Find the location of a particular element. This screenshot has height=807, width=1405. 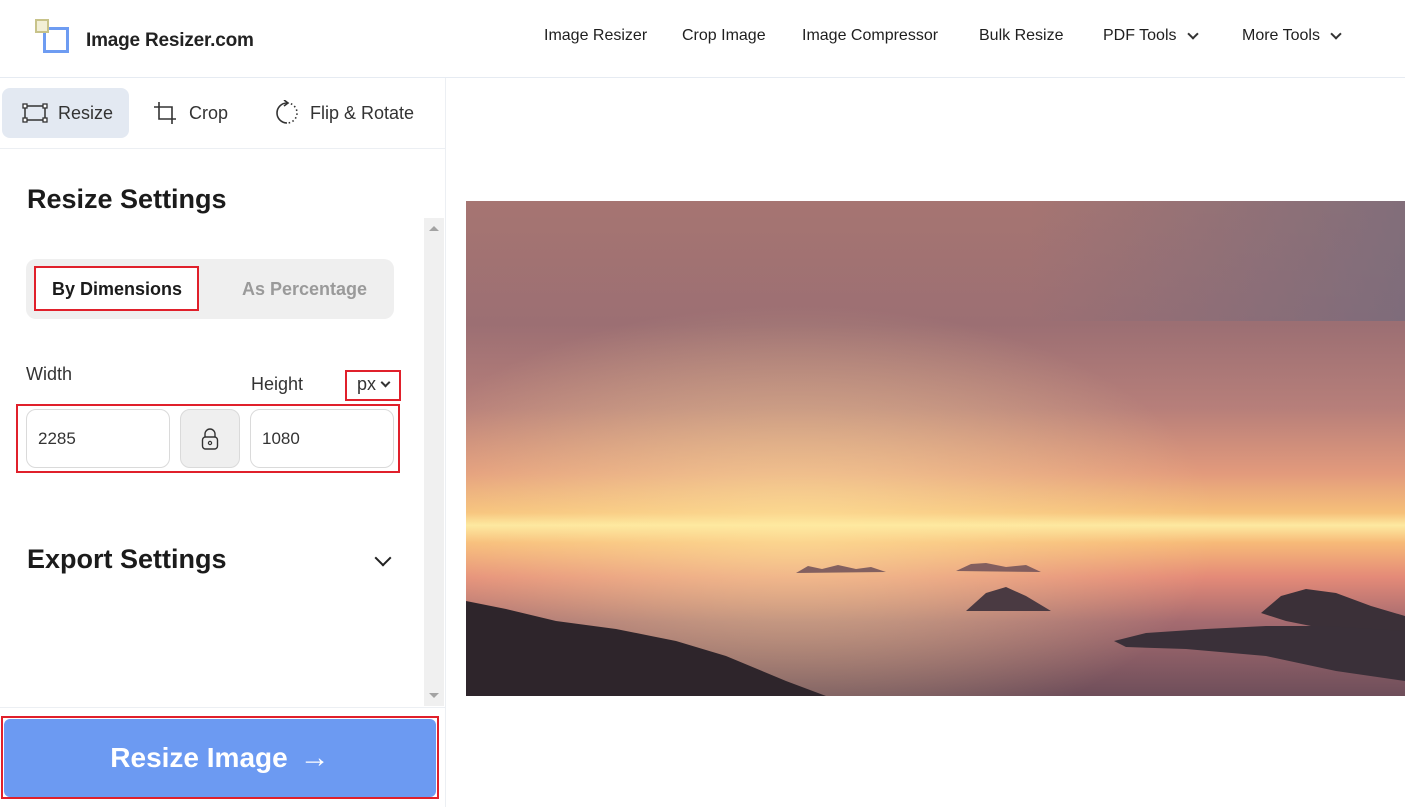

rotate-icon is located at coordinates (287, 112).